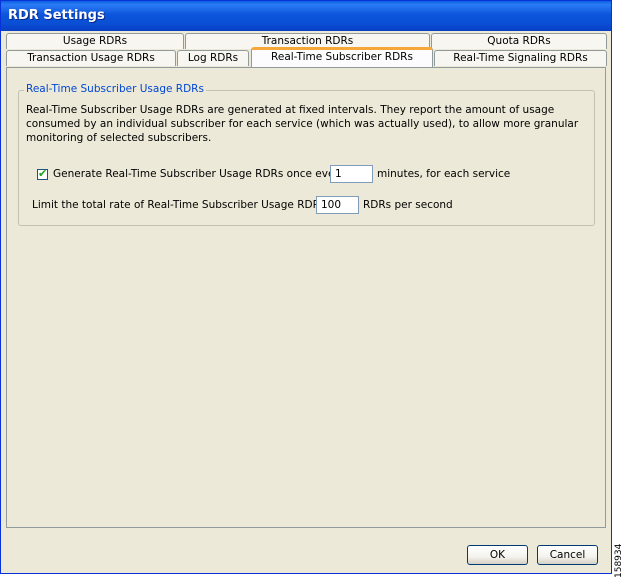 This screenshot has height=579, width=626. What do you see at coordinates (519, 41) in the screenshot?
I see `tab-quota-rdrs: Quota RDRs` at bounding box center [519, 41].